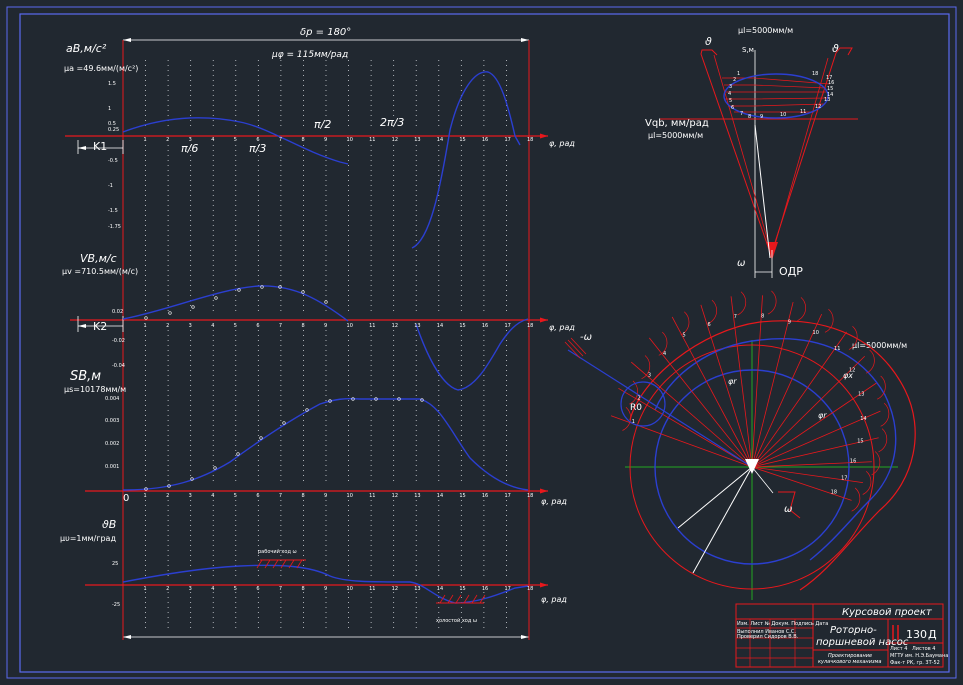  Describe the element at coordinates (860, 442) in the screenshot. I see `cam-point: 15` at that location.